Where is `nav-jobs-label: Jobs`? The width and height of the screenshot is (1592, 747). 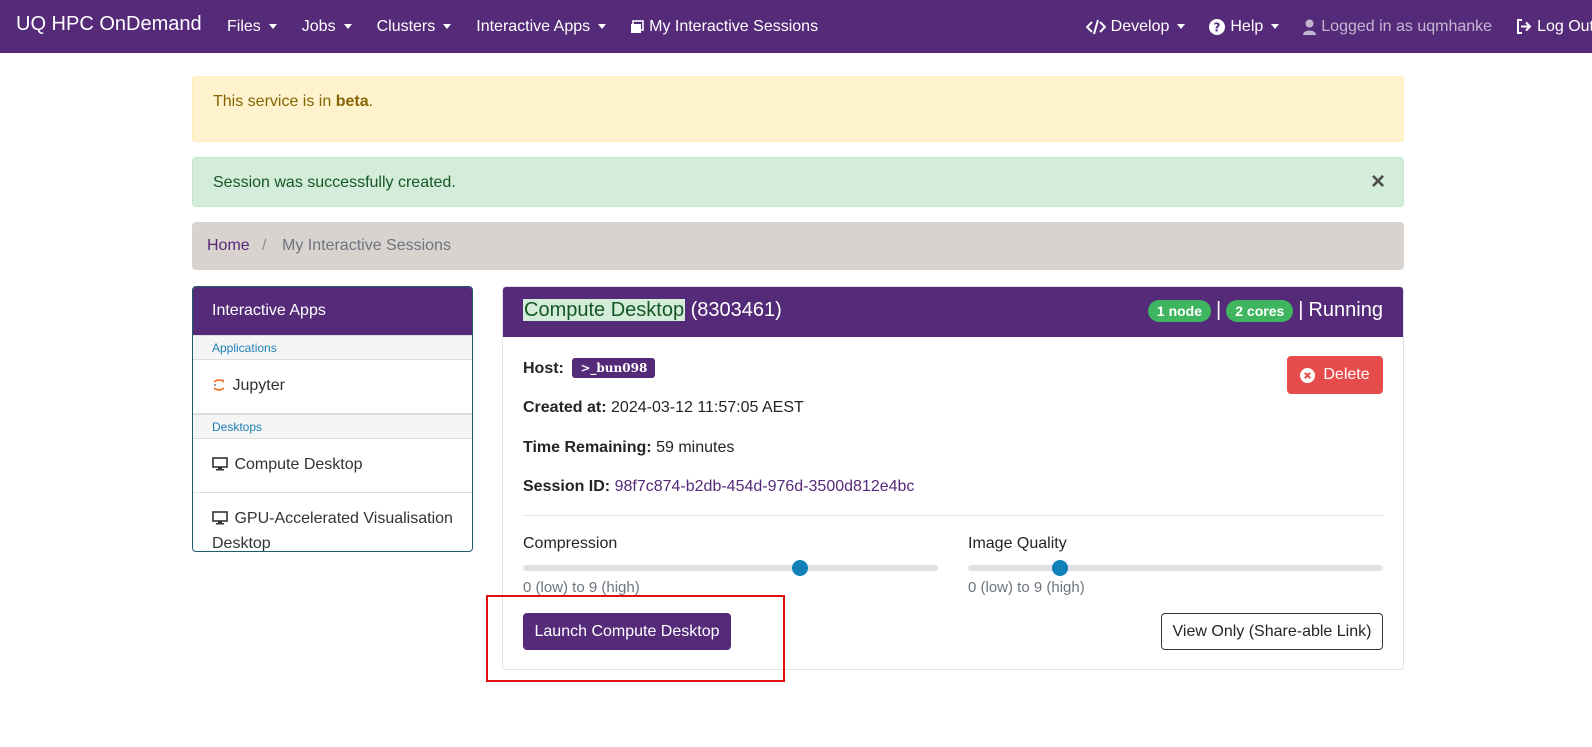
nav-jobs-label: Jobs is located at coordinates (318, 26).